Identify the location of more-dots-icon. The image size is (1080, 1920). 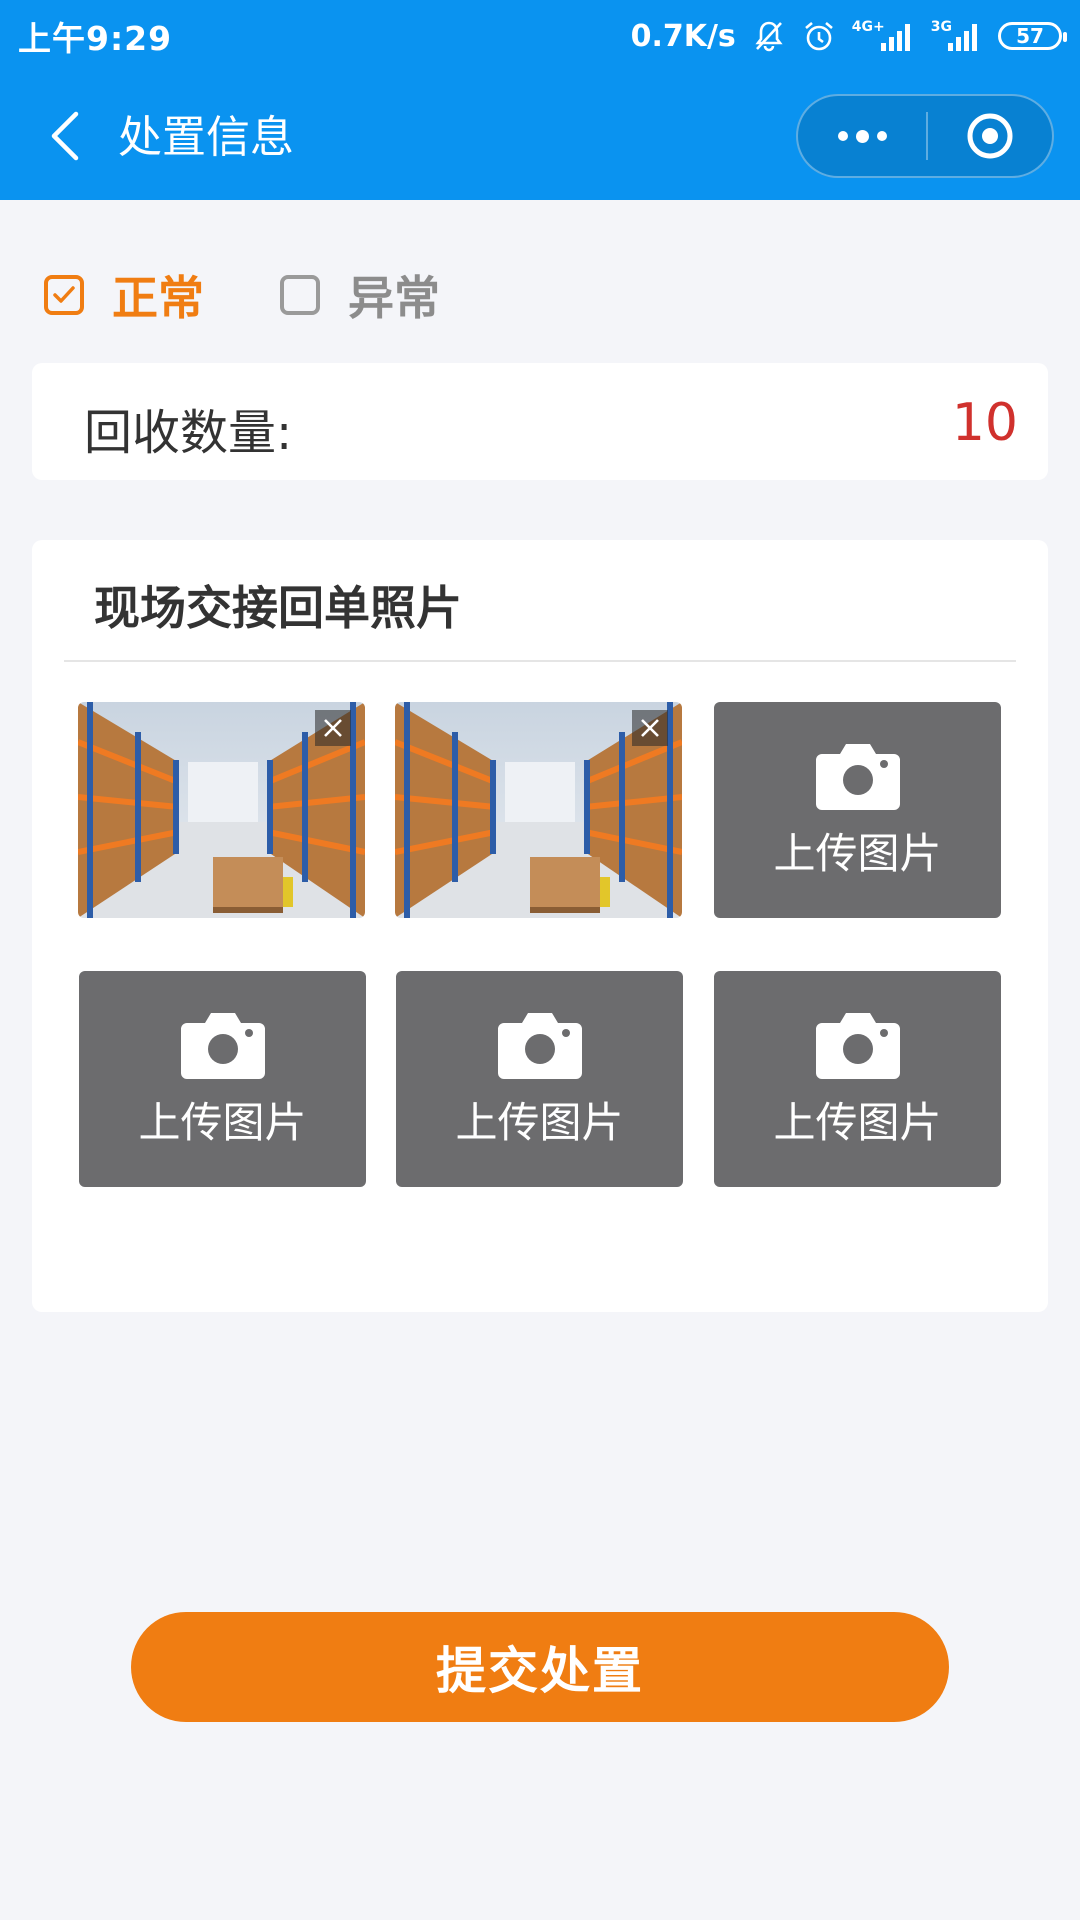
(842, 136).